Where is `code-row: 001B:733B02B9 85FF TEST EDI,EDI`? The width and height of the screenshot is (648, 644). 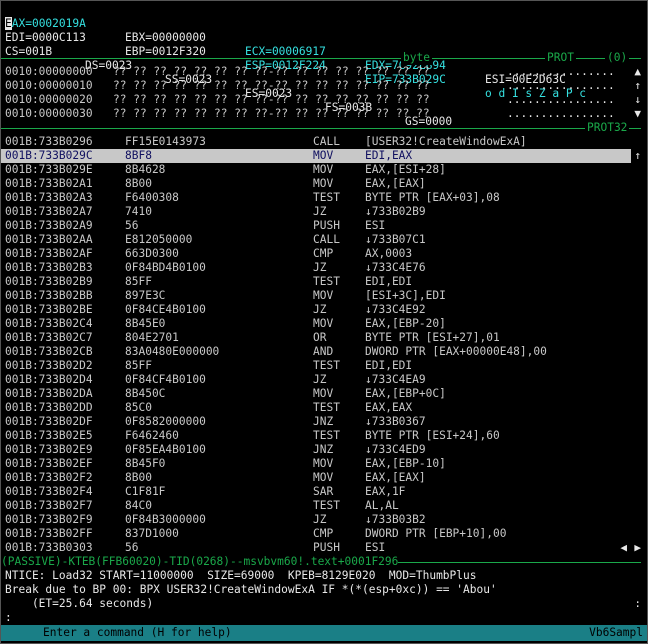 code-row: 001B:733B02B9 85FF TEST EDI,EDI is located at coordinates (315, 282).